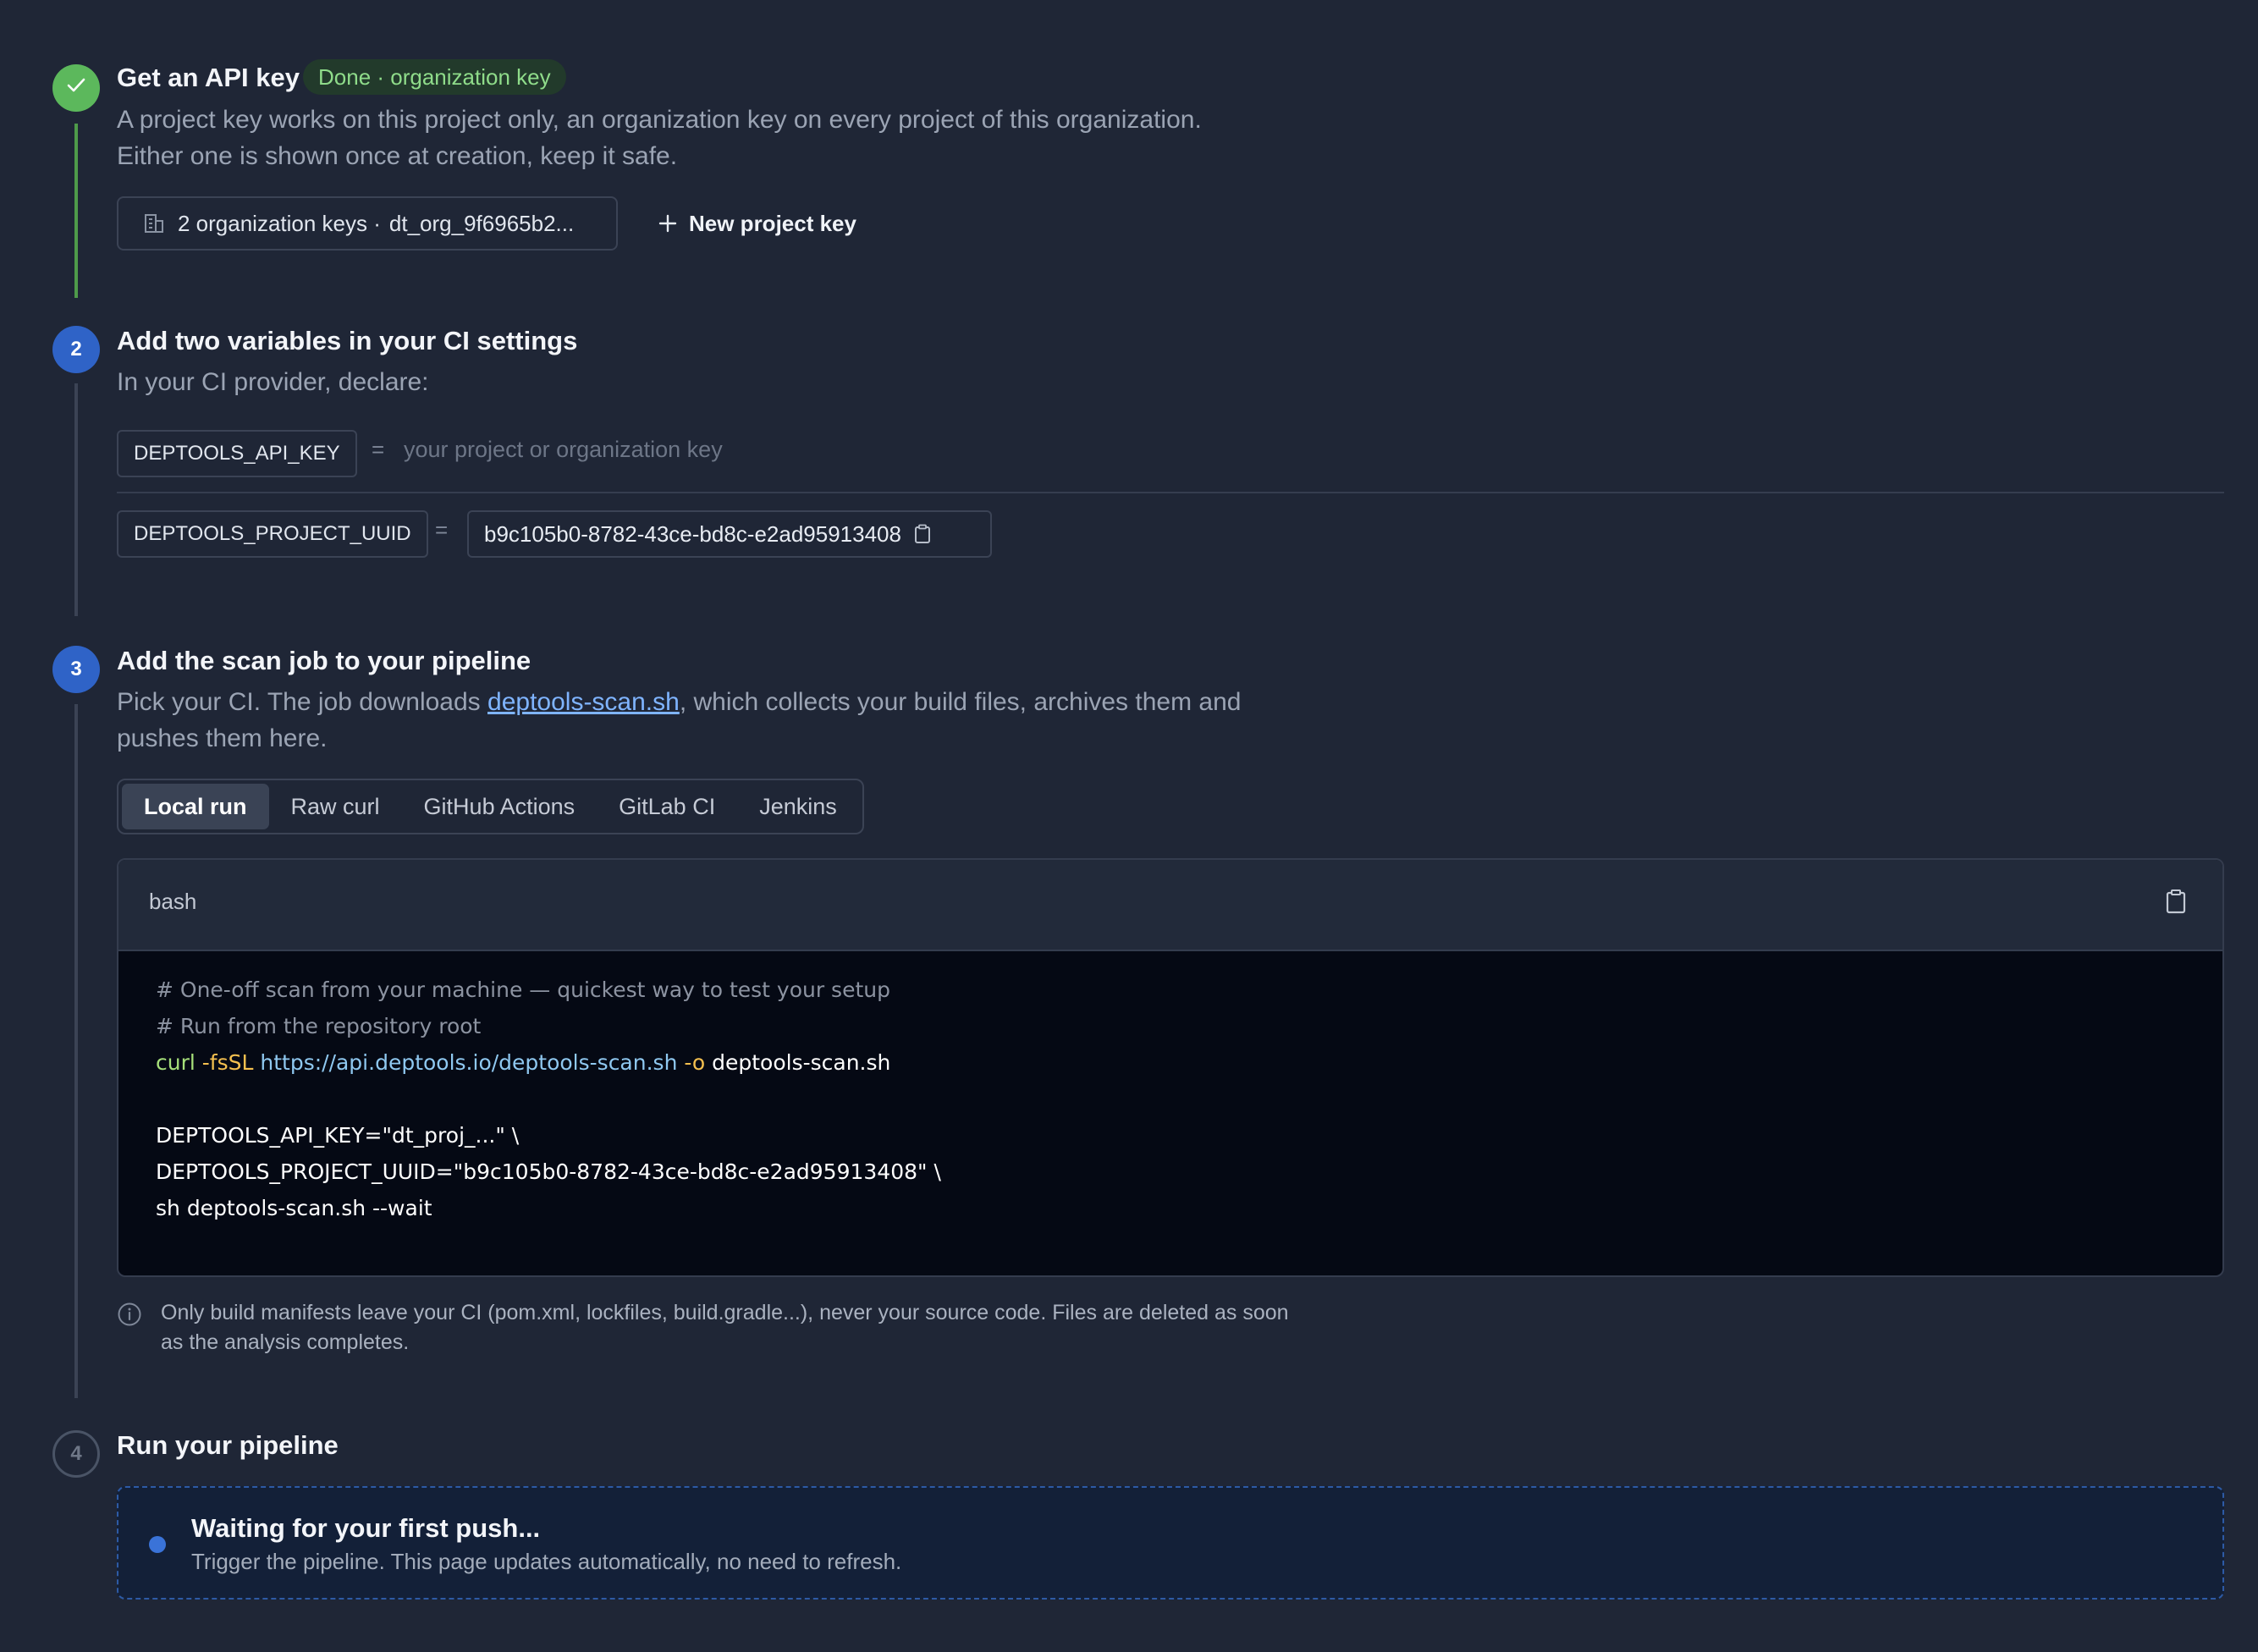  What do you see at coordinates (668, 223) in the screenshot?
I see `plus-icon` at bounding box center [668, 223].